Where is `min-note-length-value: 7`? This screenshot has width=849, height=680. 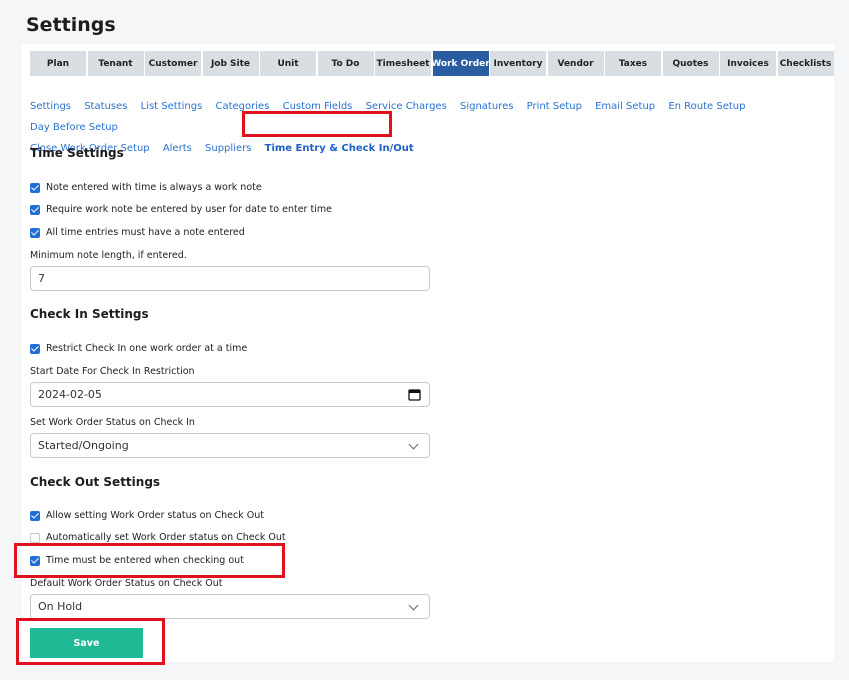
min-note-length-value: 7 is located at coordinates (41, 278).